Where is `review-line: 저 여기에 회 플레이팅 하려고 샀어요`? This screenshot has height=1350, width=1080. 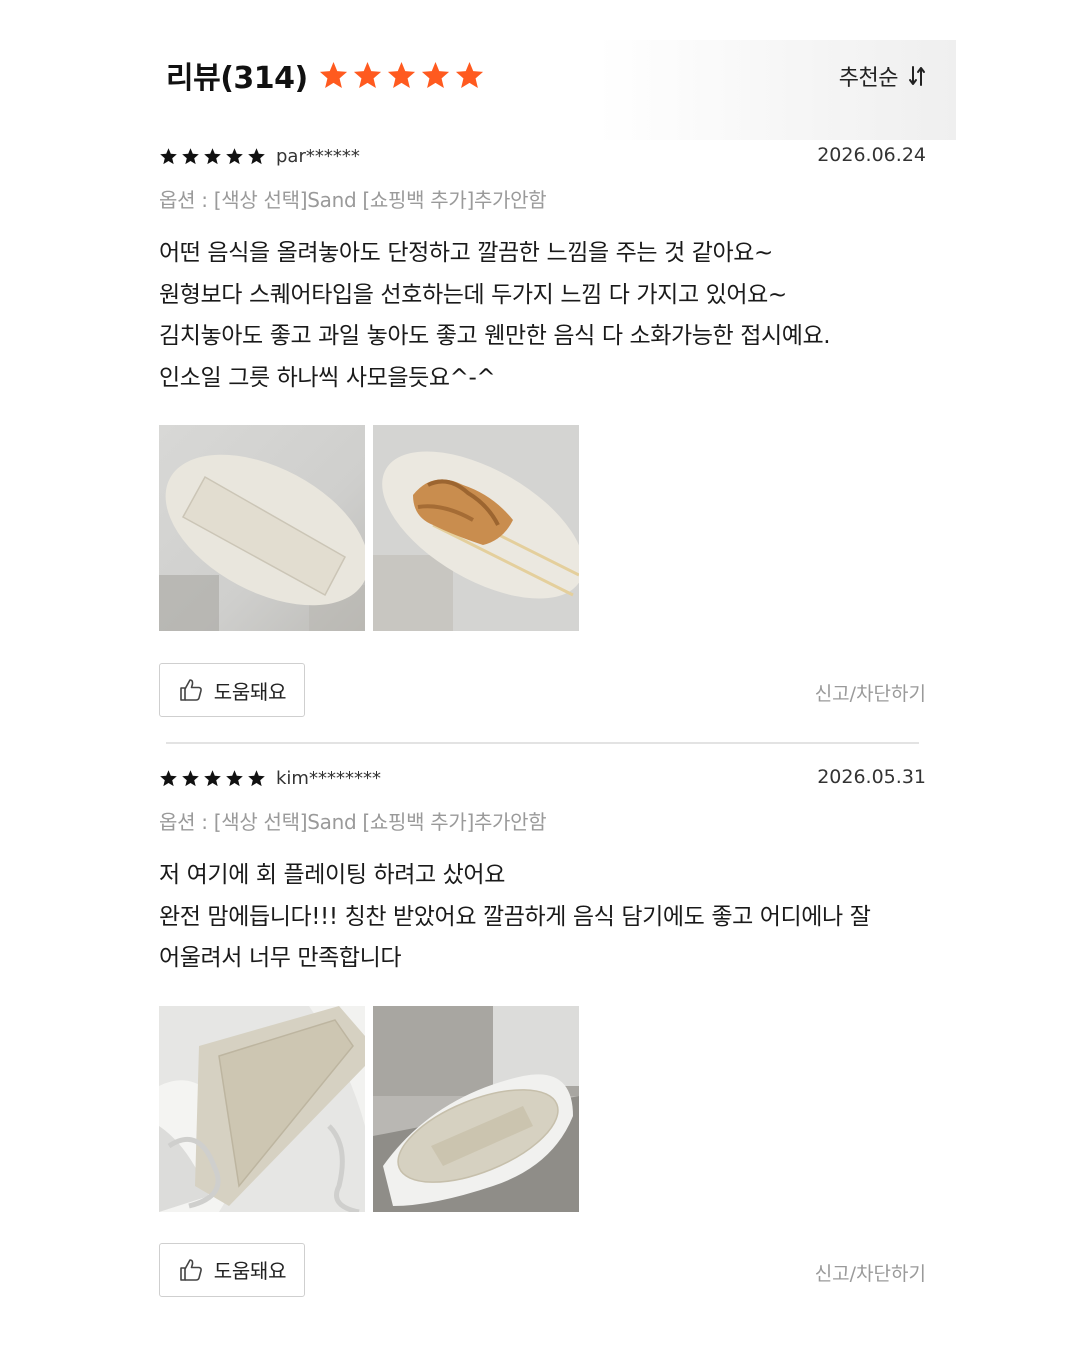
review-line: 저 여기에 회 플레이팅 하려고 샀어요 is located at coordinates (332, 875).